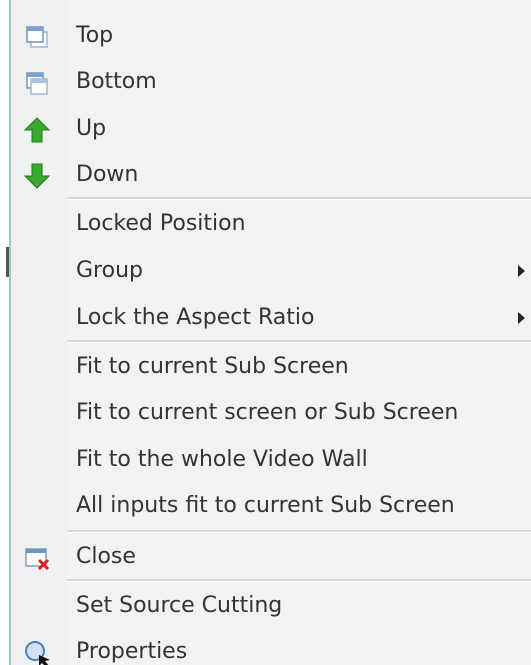 The image size is (531, 665). I want to click on arrow-down-icon, so click(37, 176).